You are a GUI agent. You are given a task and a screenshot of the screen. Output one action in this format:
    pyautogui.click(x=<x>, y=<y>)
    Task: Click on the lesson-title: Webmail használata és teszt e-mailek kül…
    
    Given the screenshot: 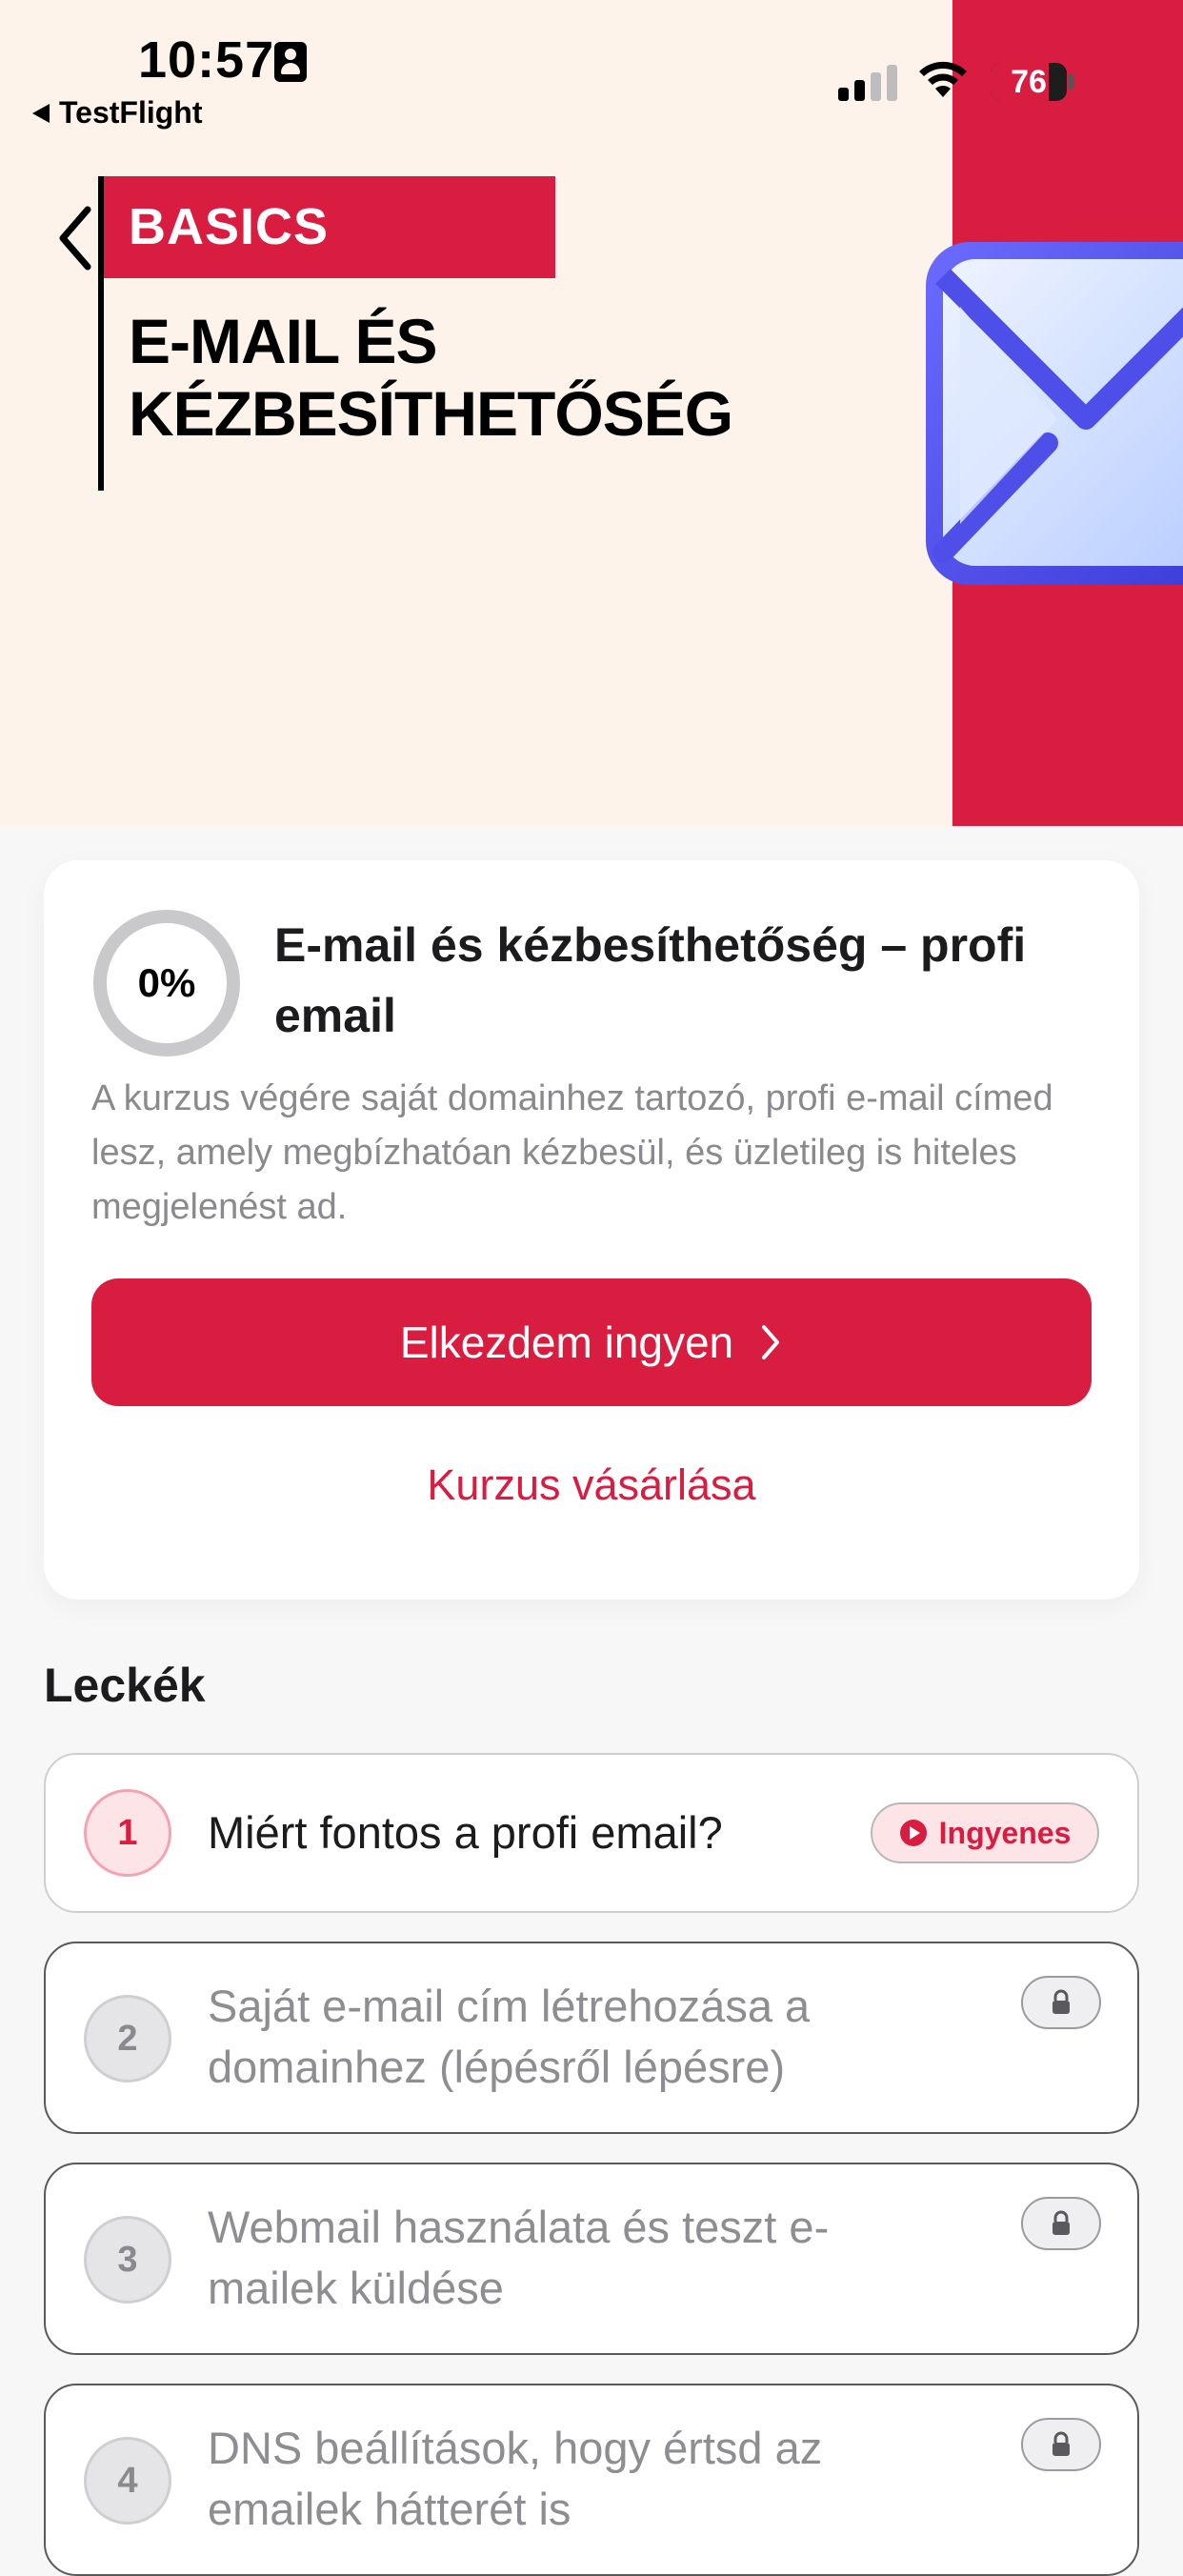 What is the action you would take?
    pyautogui.click(x=519, y=2257)
    